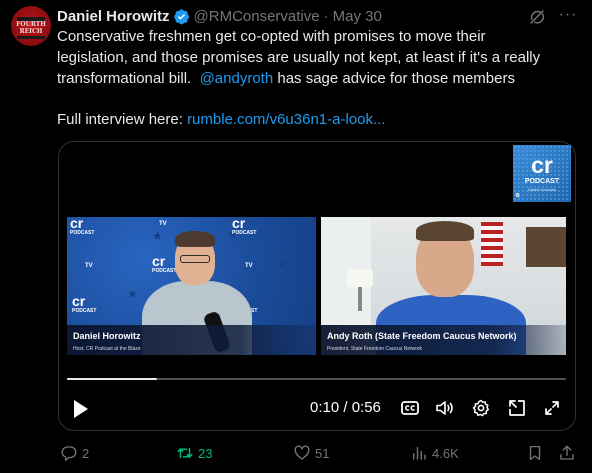 This screenshot has height=473, width=592. I want to click on video-time: 0:10 / 0:56, so click(345, 407).